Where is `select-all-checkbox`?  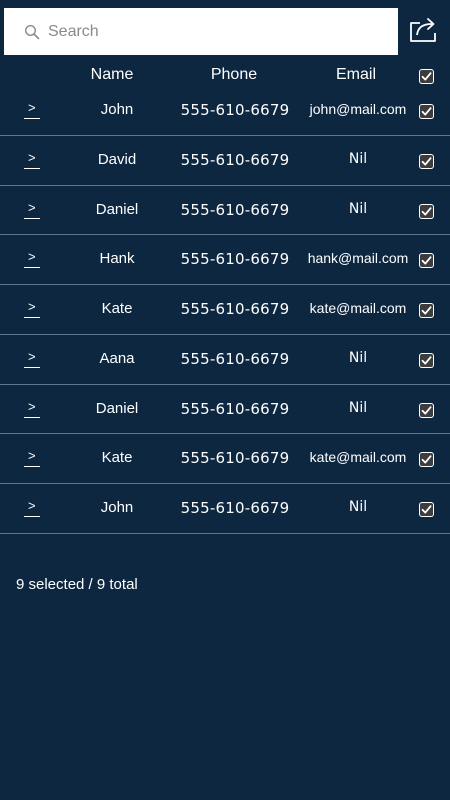
select-all-checkbox is located at coordinates (426, 76).